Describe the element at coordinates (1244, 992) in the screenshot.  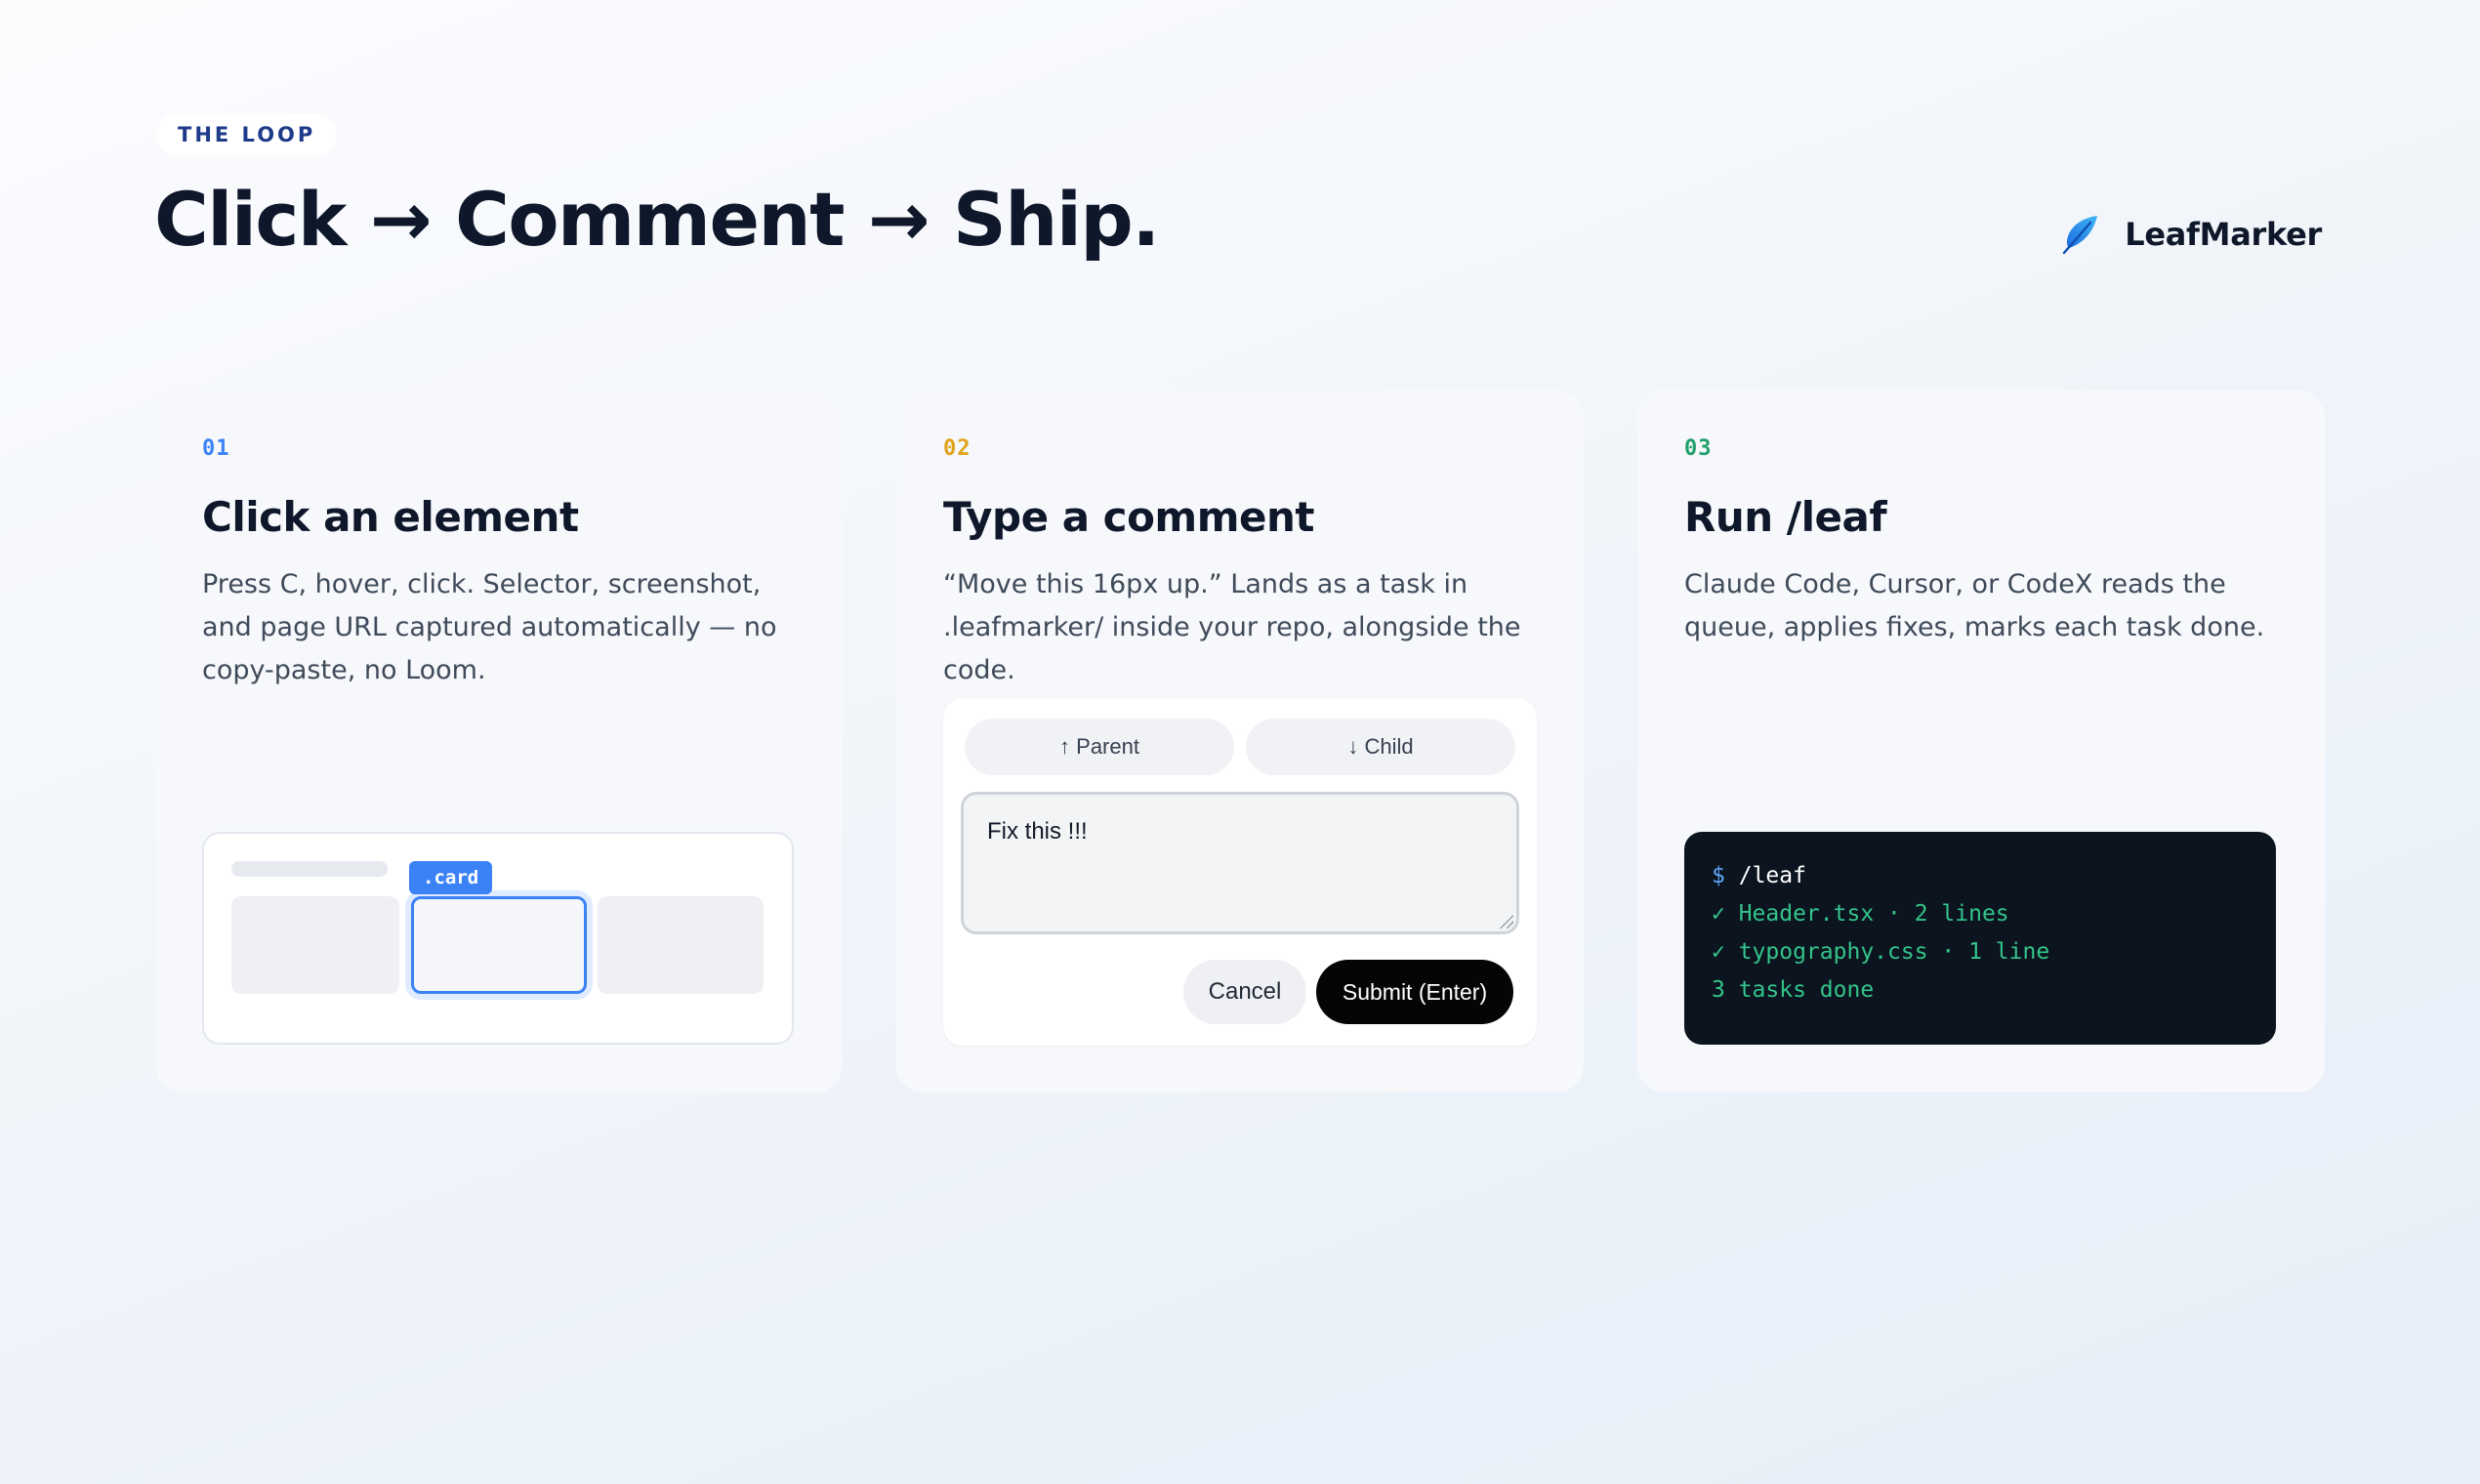
I see `cancel-button: Cancel` at that location.